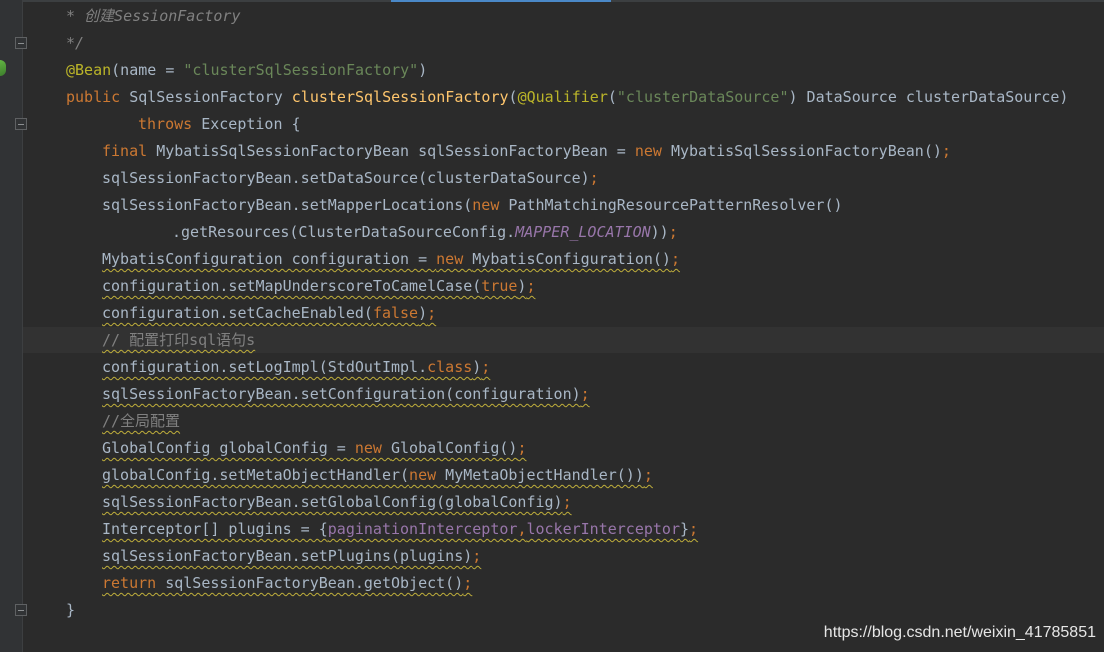 This screenshot has height=652, width=1104. What do you see at coordinates (237, 313) in the screenshot?
I see `code-token: configuration.setCacheEnabled(` at bounding box center [237, 313].